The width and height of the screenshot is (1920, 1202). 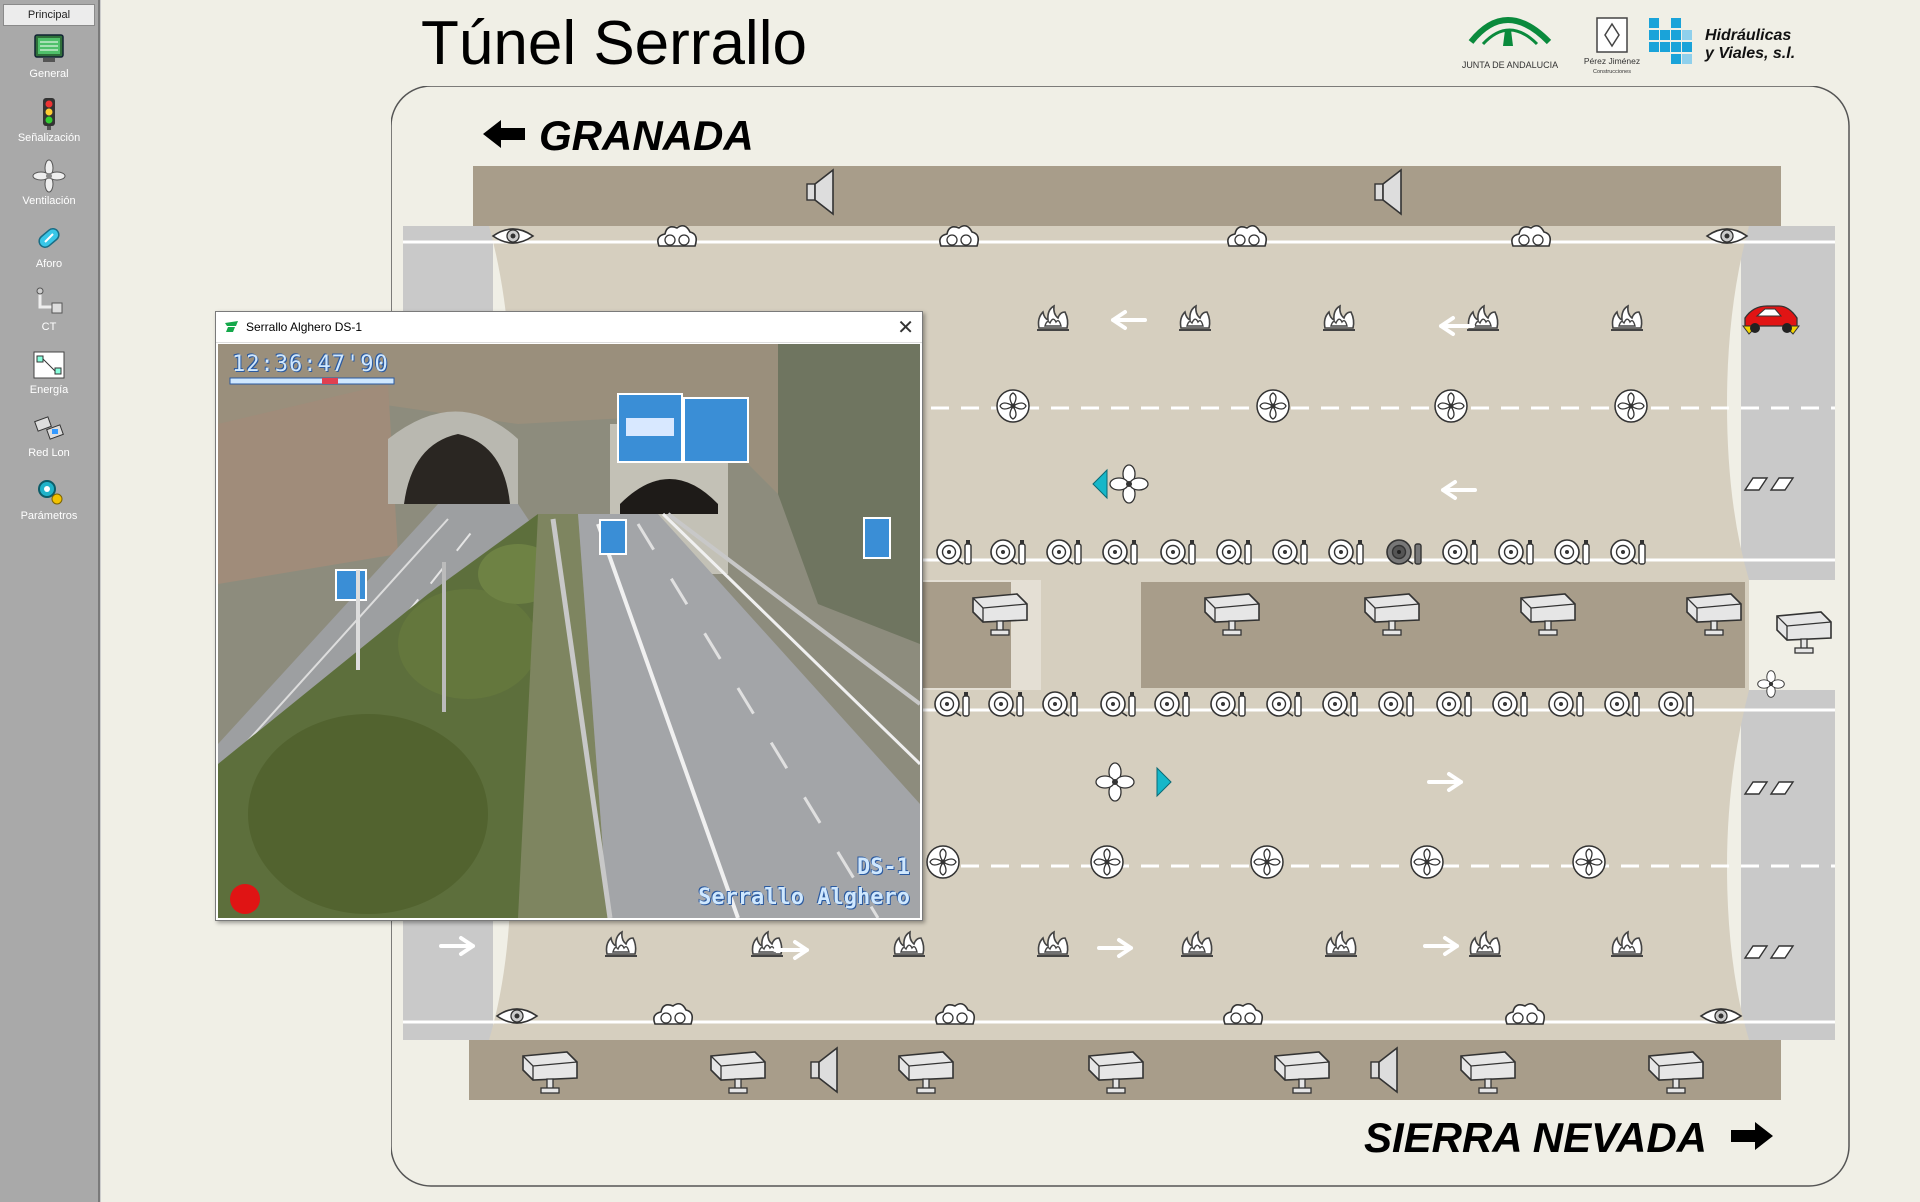 I want to click on close-icon: ✕, so click(x=905, y=327).